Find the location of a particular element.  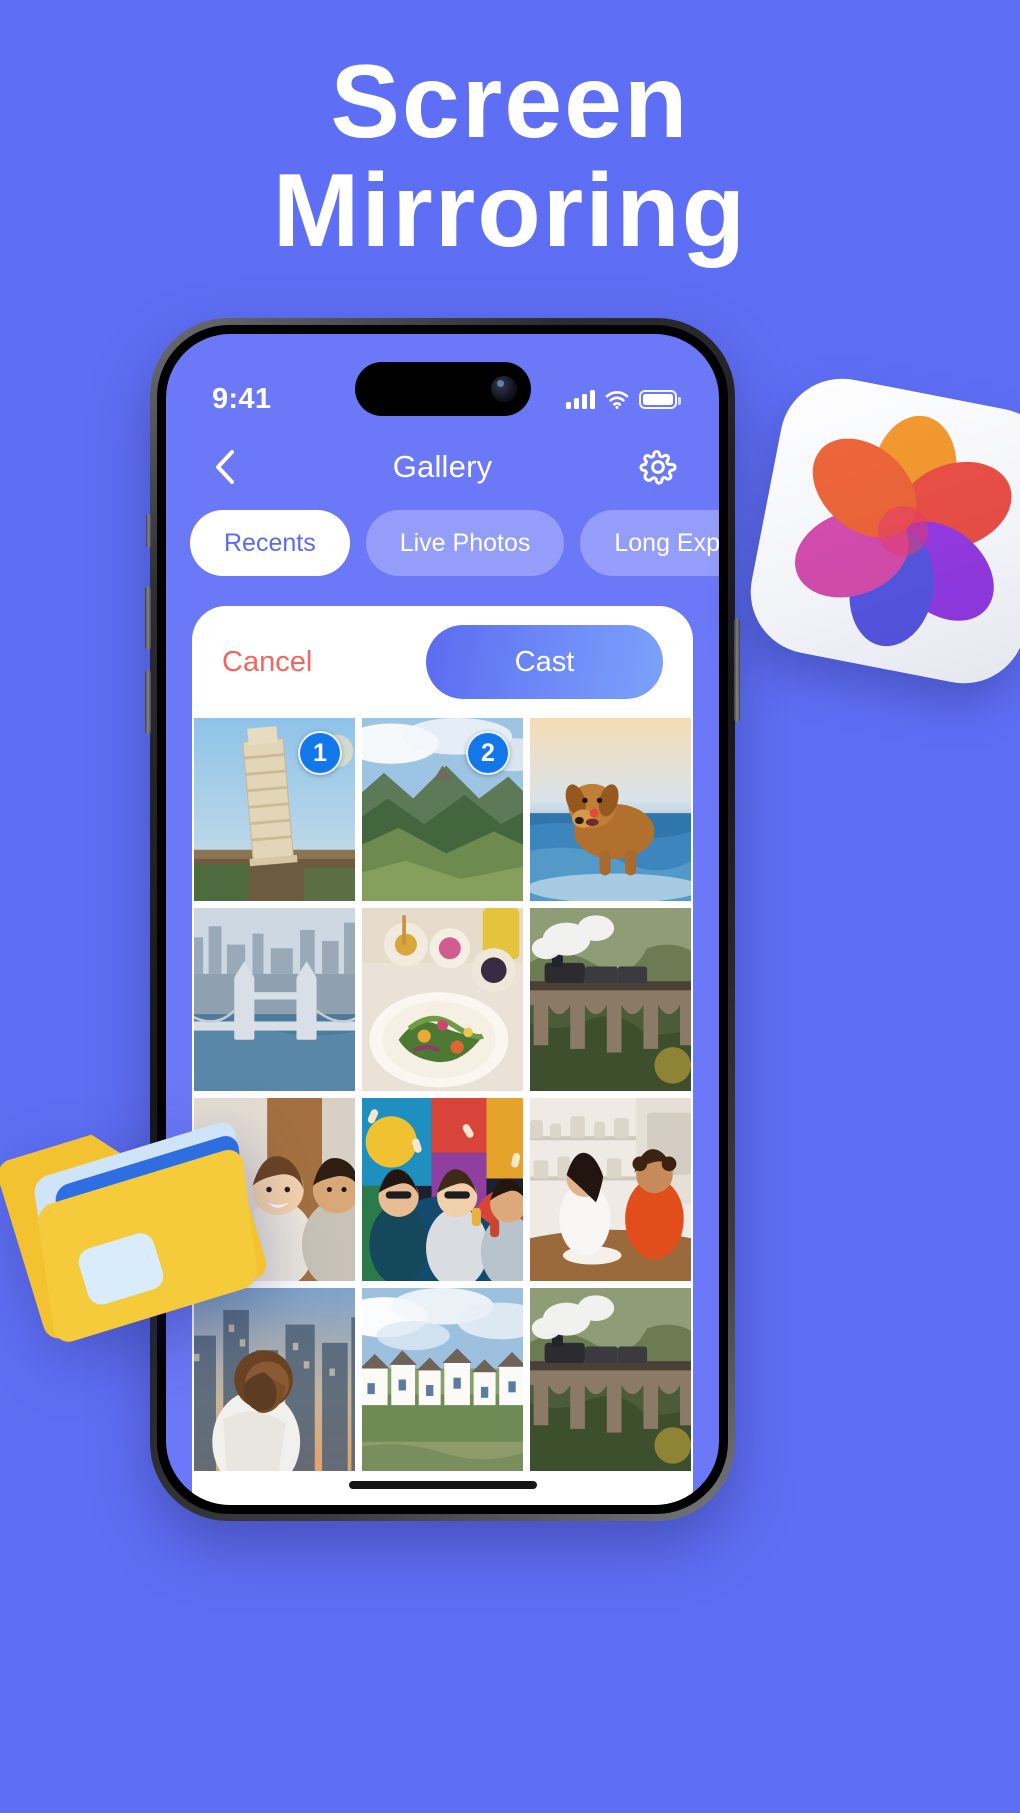

chip-label: Recents is located at coordinates (270, 542).